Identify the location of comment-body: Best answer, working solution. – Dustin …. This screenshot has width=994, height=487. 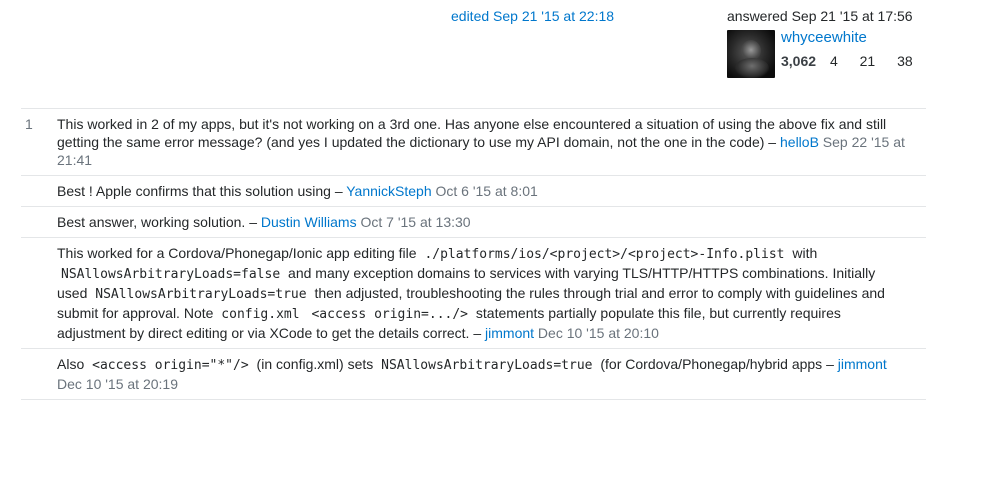
(491, 222).